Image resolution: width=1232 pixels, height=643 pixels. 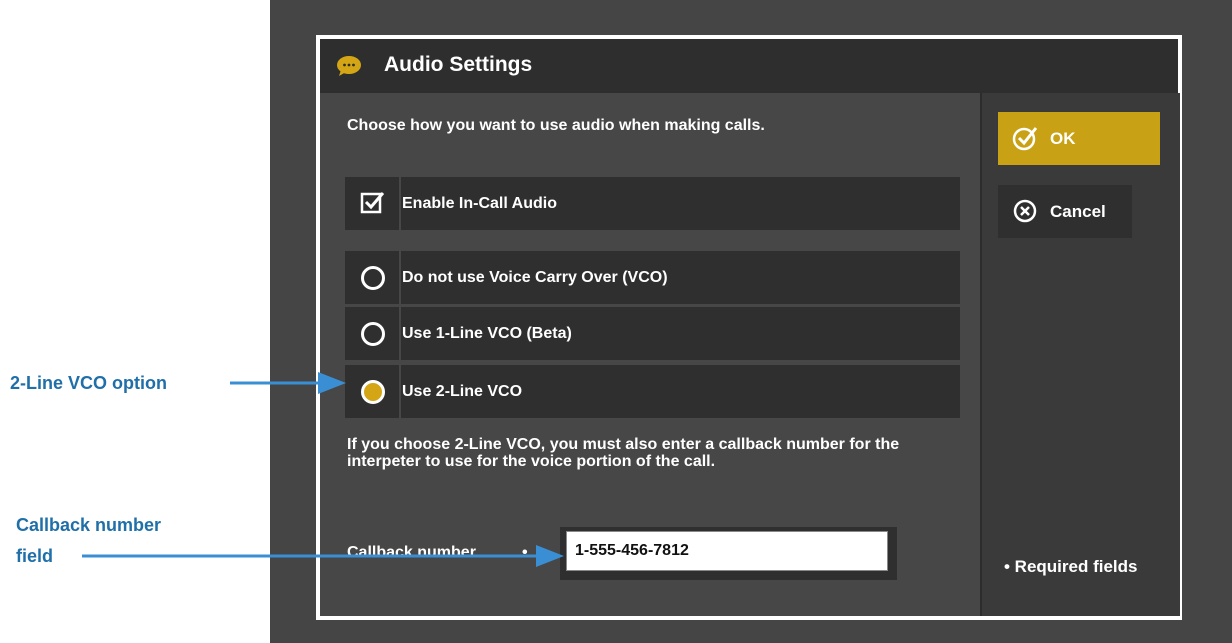 What do you see at coordinates (288, 383) in the screenshot?
I see `vco-arrow` at bounding box center [288, 383].